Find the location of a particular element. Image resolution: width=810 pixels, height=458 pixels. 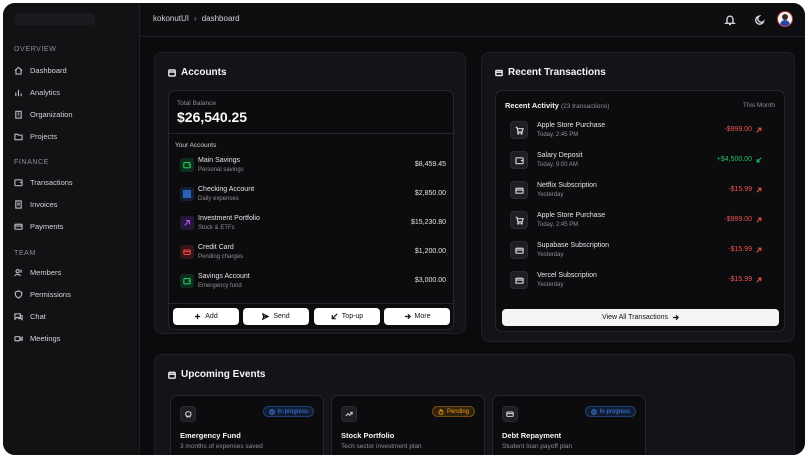

recent-activity-heading: Recent Activity (23 transactions) is located at coordinates (557, 105).